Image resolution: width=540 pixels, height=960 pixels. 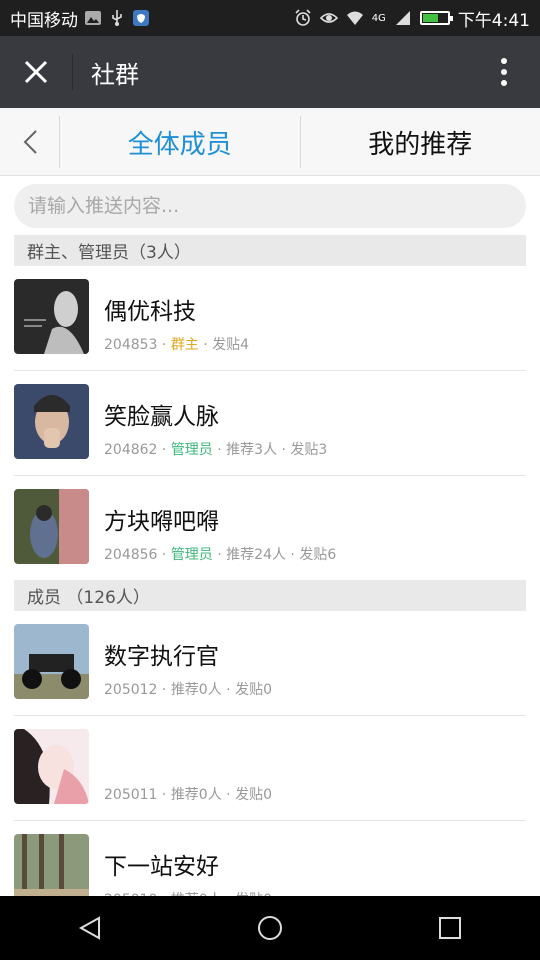 I want to click on member-meta: 205012 · 推荐0人 · 发贴0, so click(x=188, y=690).